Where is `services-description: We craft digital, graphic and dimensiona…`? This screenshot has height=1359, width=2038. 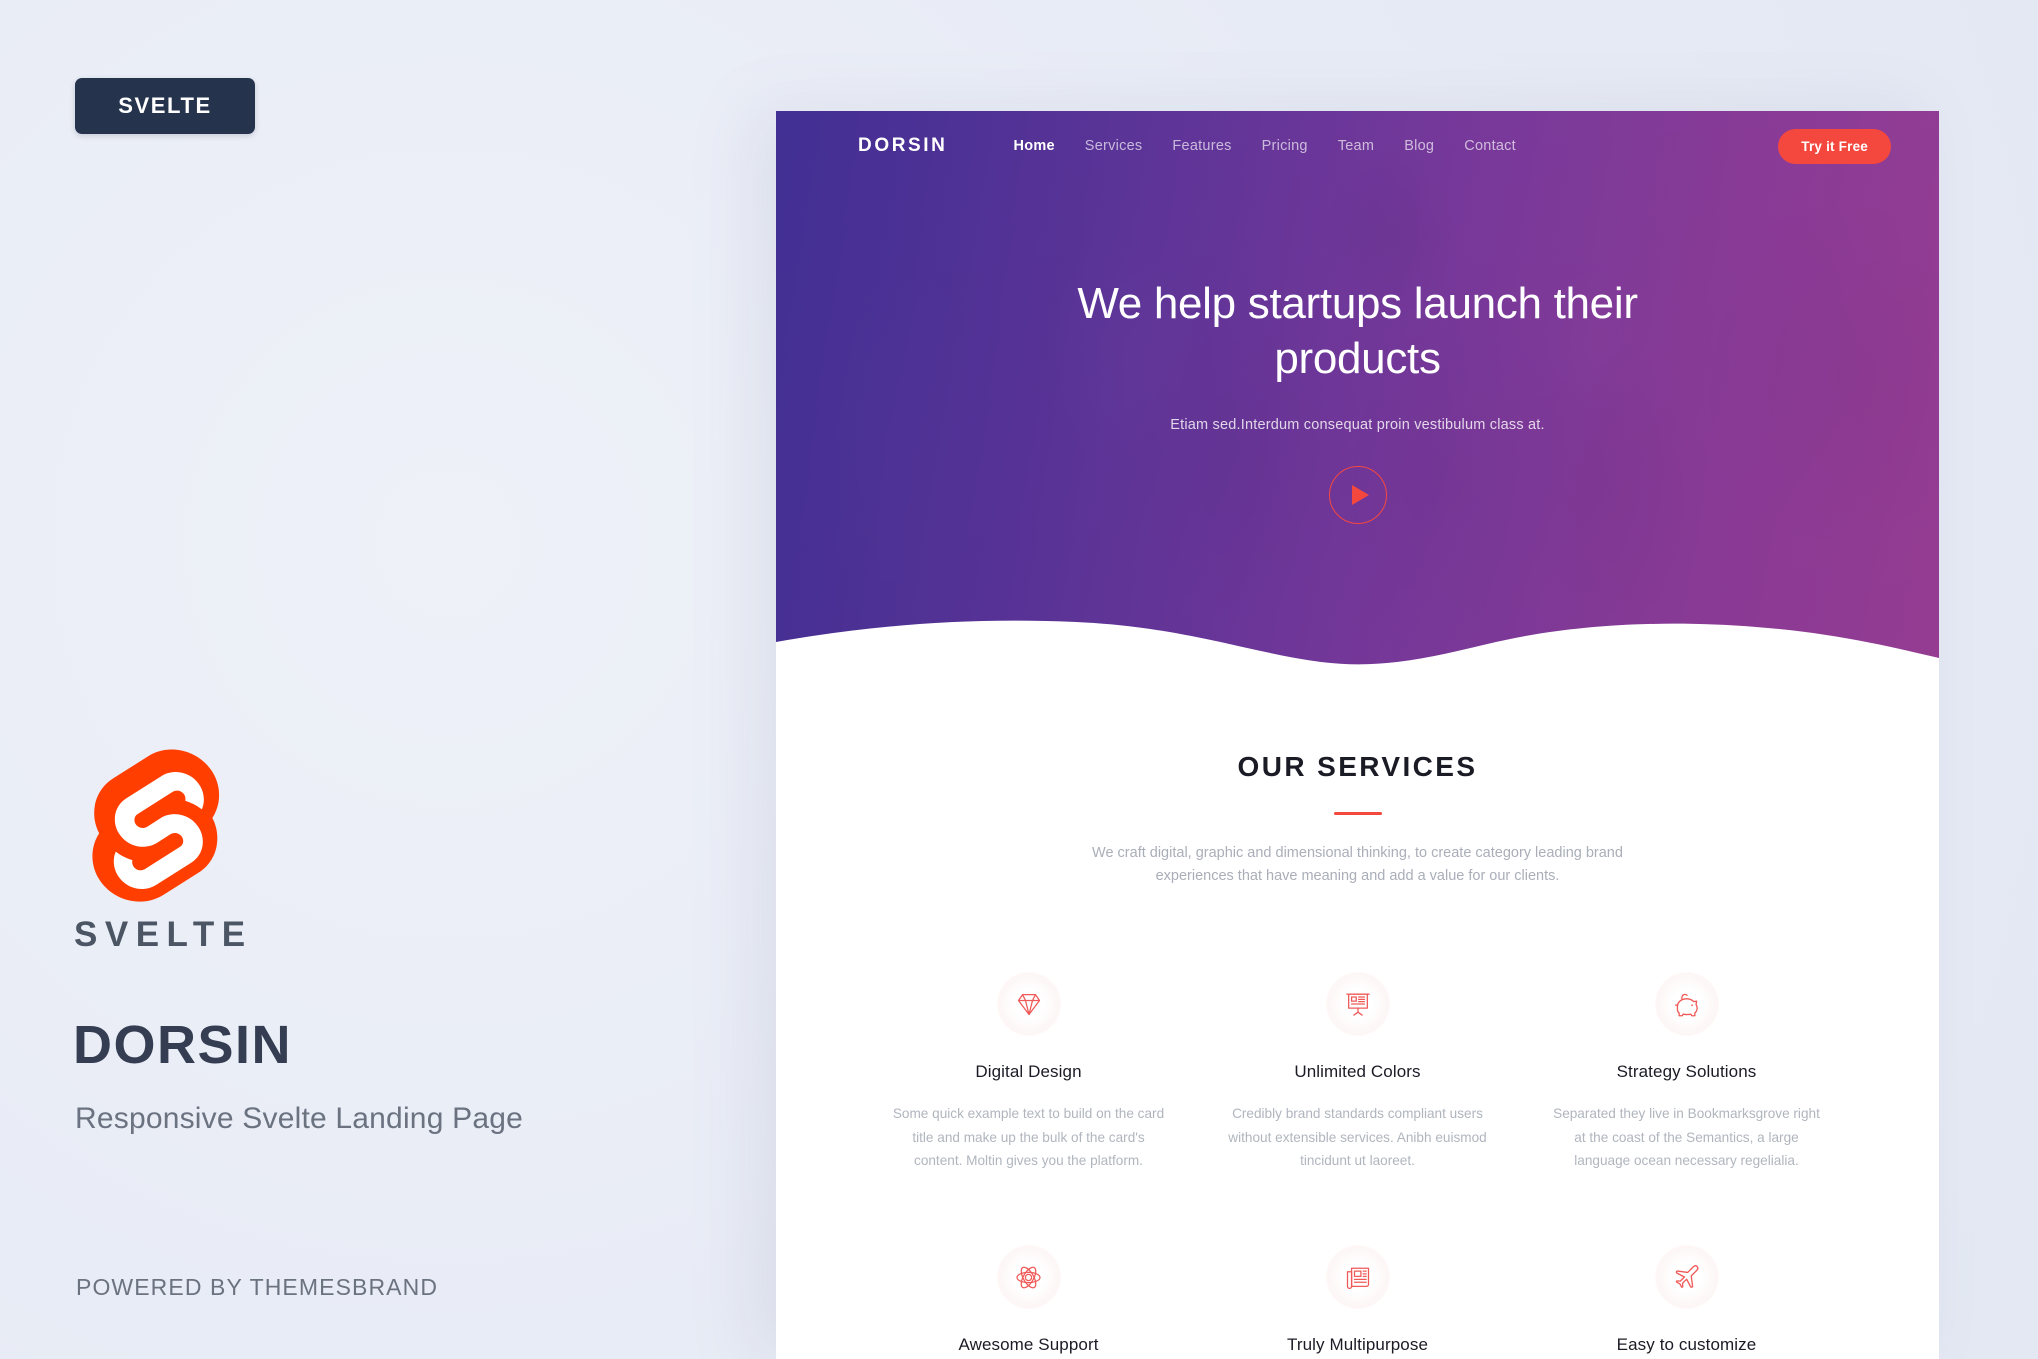
services-description: We craft digital, graphic and dimensiona… is located at coordinates (1357, 864).